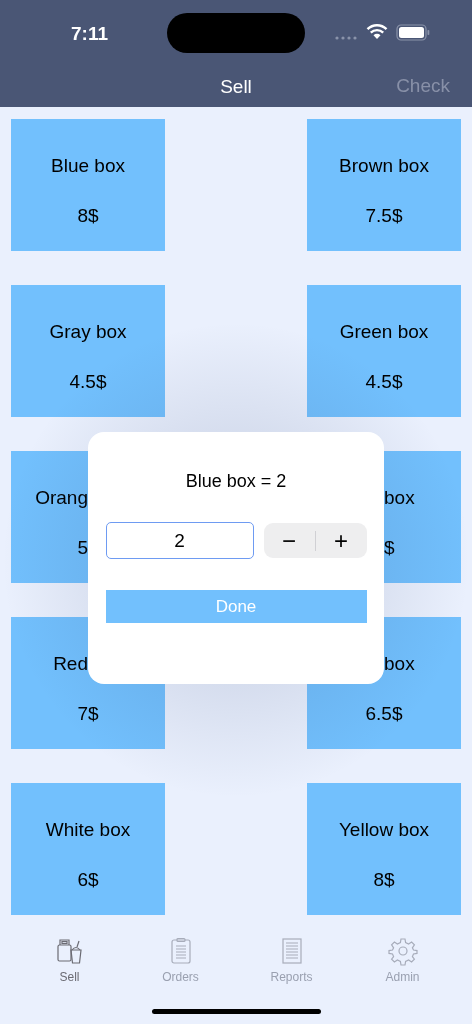  Describe the element at coordinates (236, 481) in the screenshot. I see `dialog-title: Blue box = 2` at that location.